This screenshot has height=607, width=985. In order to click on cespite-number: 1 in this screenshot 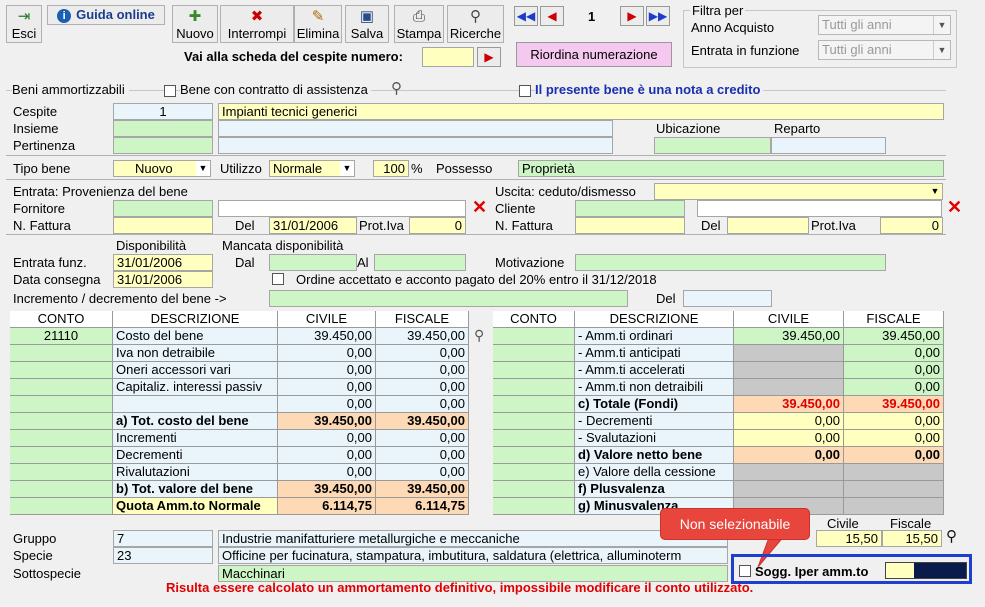, I will do `click(163, 111)`.